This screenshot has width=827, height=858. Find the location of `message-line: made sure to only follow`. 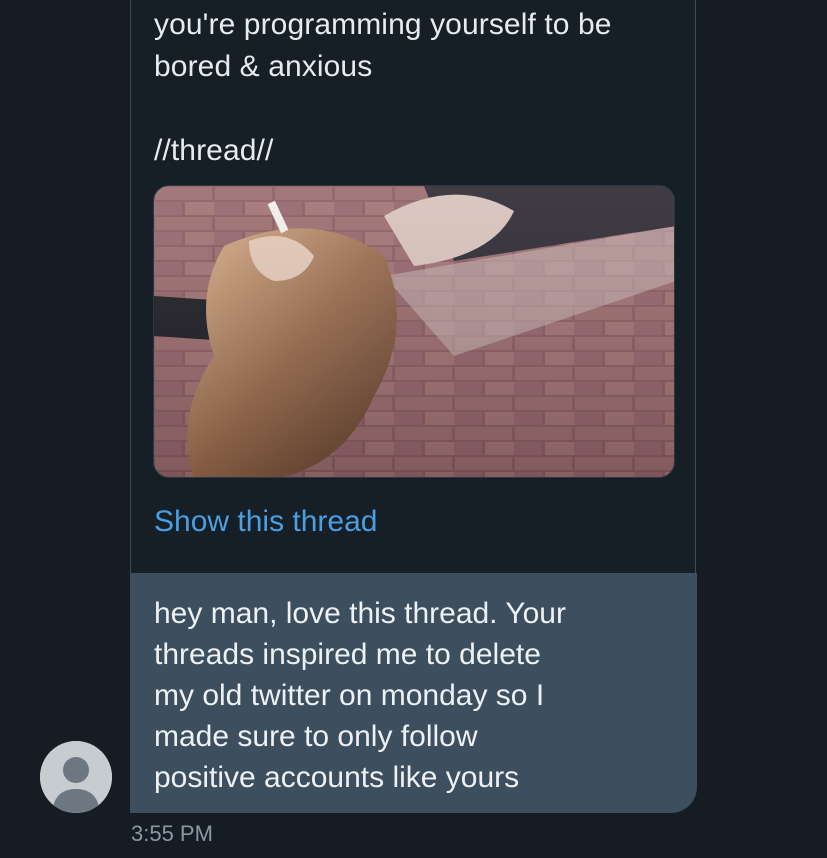

message-line: made sure to only follow is located at coordinates (316, 736).